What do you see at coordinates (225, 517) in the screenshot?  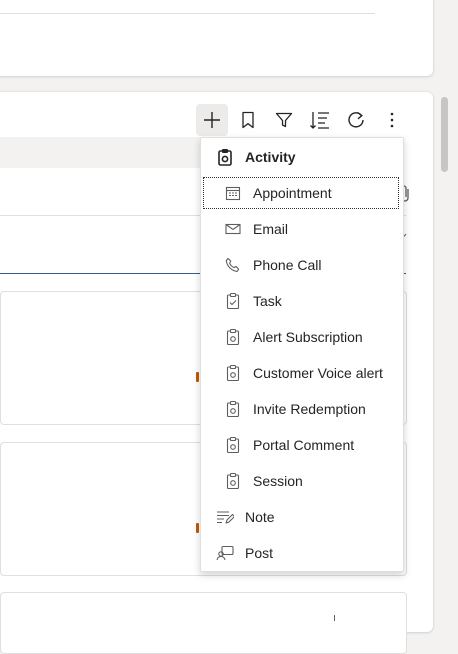 I see `note-icon` at bounding box center [225, 517].